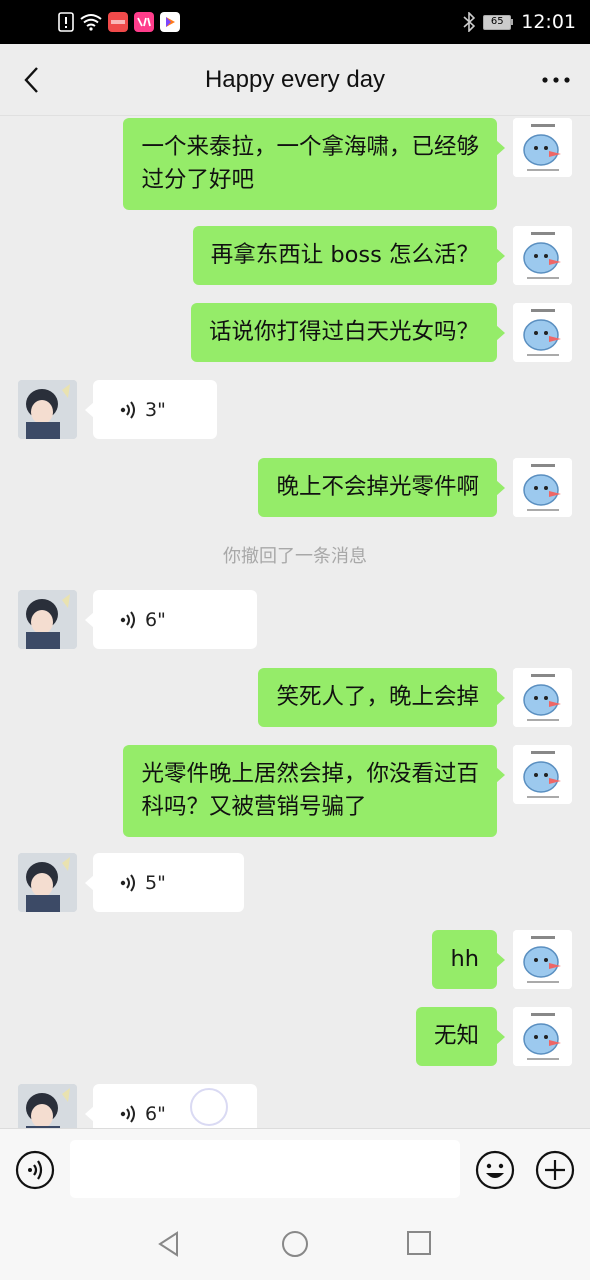 This screenshot has width=590, height=1280. Describe the element at coordinates (456, 1036) in the screenshot. I see `message-text-line: 无知` at that location.